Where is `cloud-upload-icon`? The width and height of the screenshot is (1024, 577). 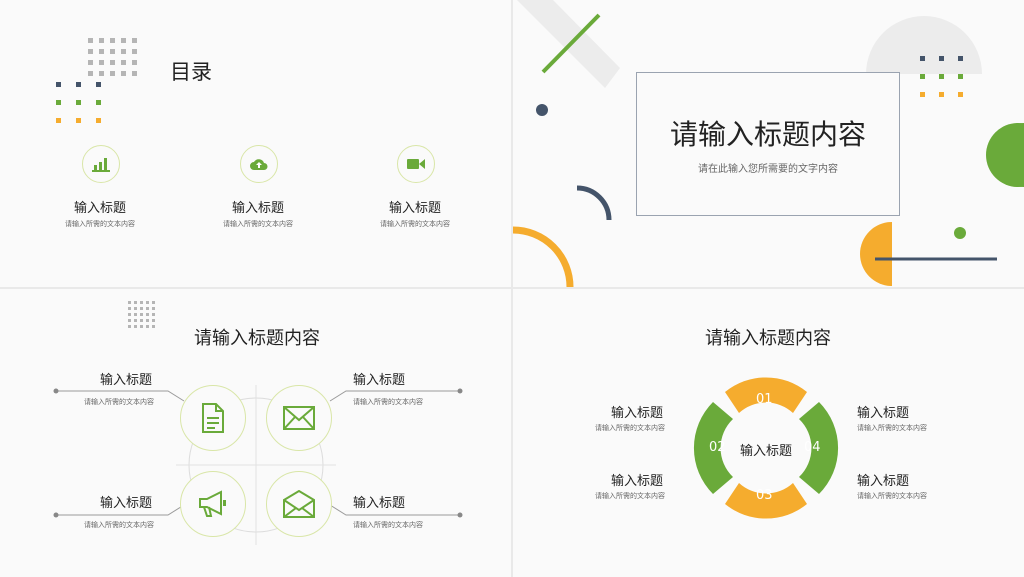
cloud-upload-icon is located at coordinates (259, 164).